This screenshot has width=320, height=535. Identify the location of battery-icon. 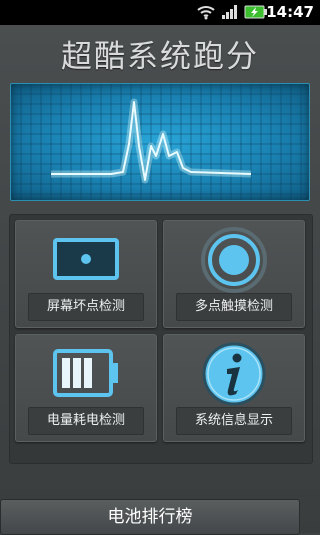
(85, 373).